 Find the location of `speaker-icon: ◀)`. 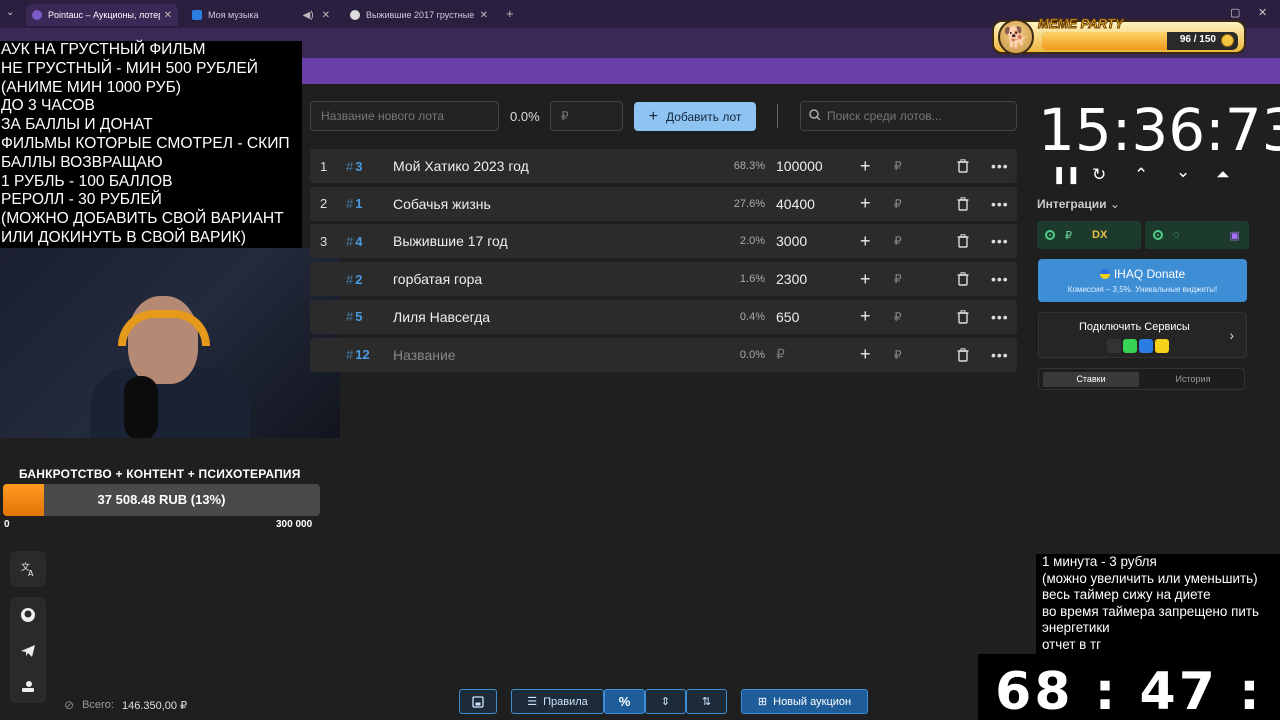

speaker-icon: ◀) is located at coordinates (308, 15).